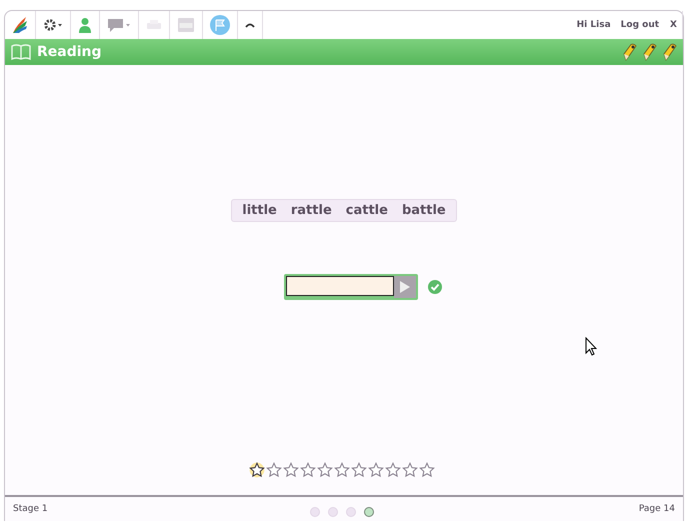  I want to click on close-link: X, so click(673, 25).